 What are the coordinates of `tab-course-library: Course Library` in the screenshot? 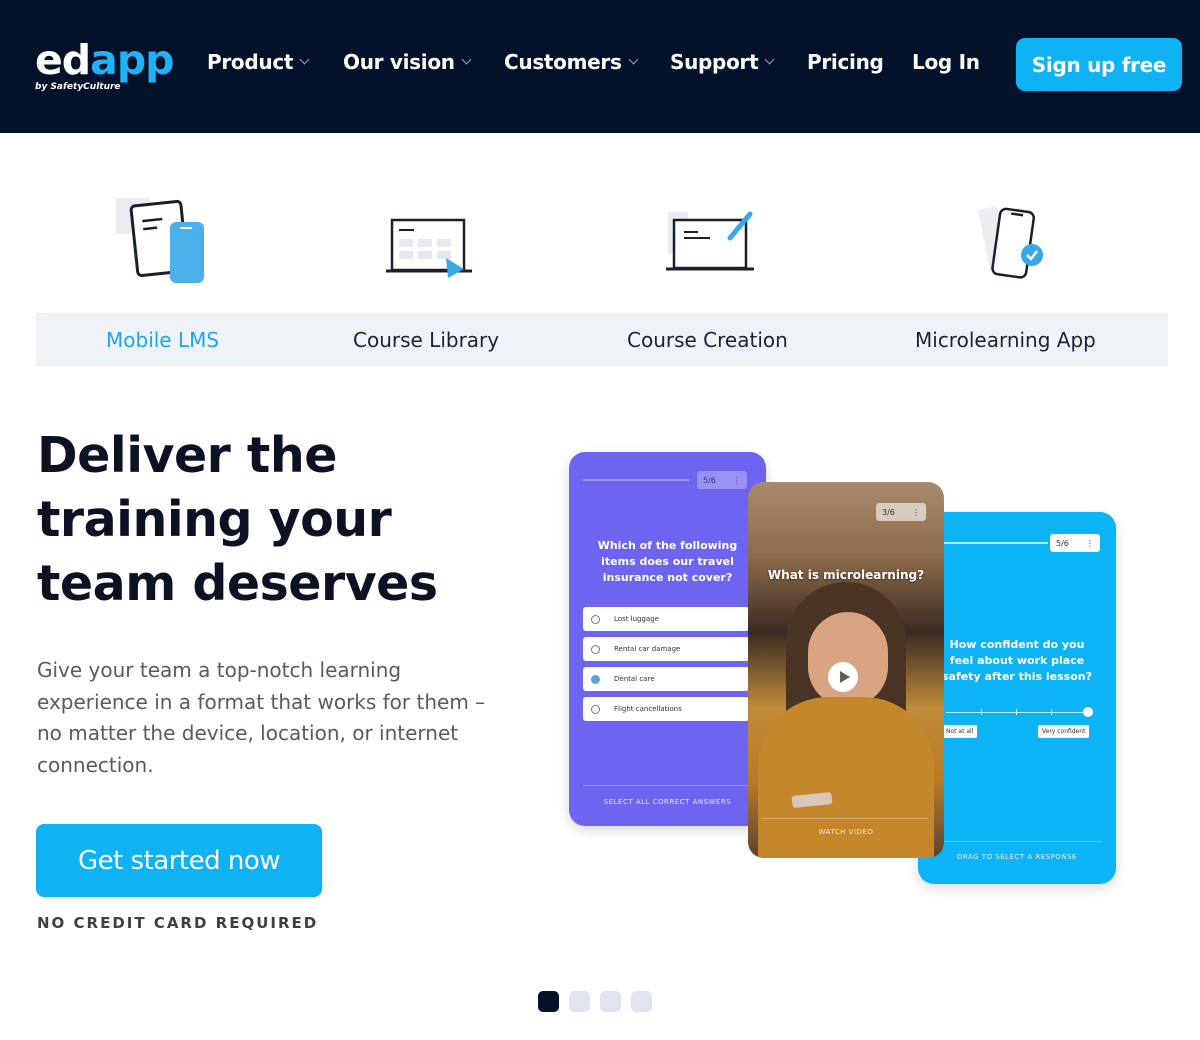 It's located at (426, 339).